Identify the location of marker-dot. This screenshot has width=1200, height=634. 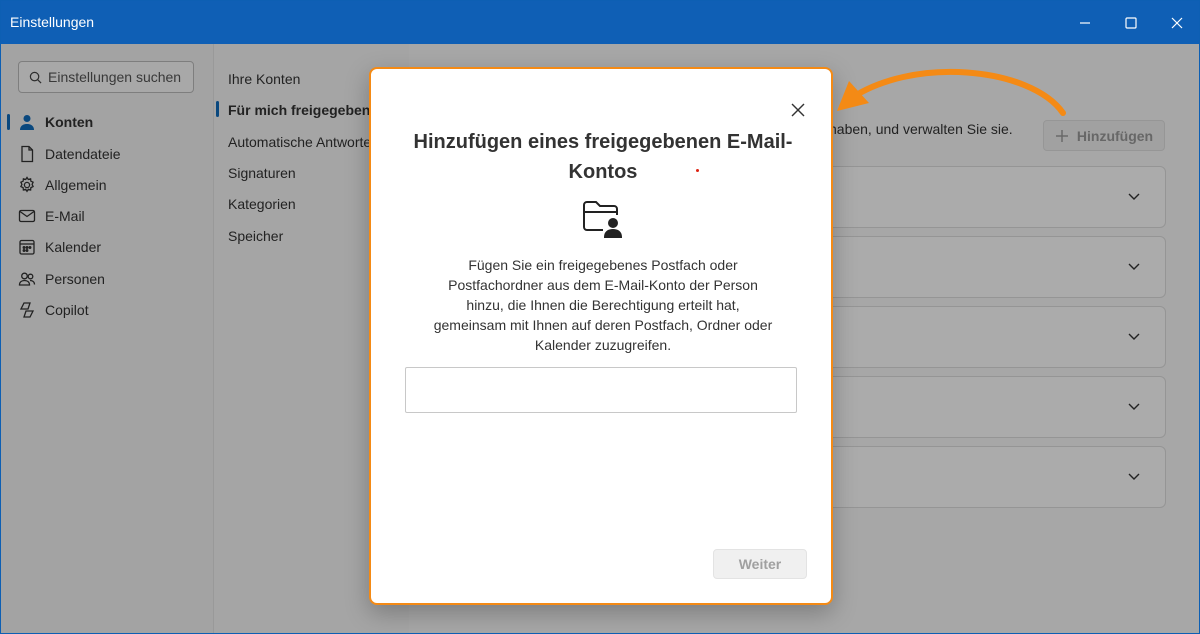
(697, 170).